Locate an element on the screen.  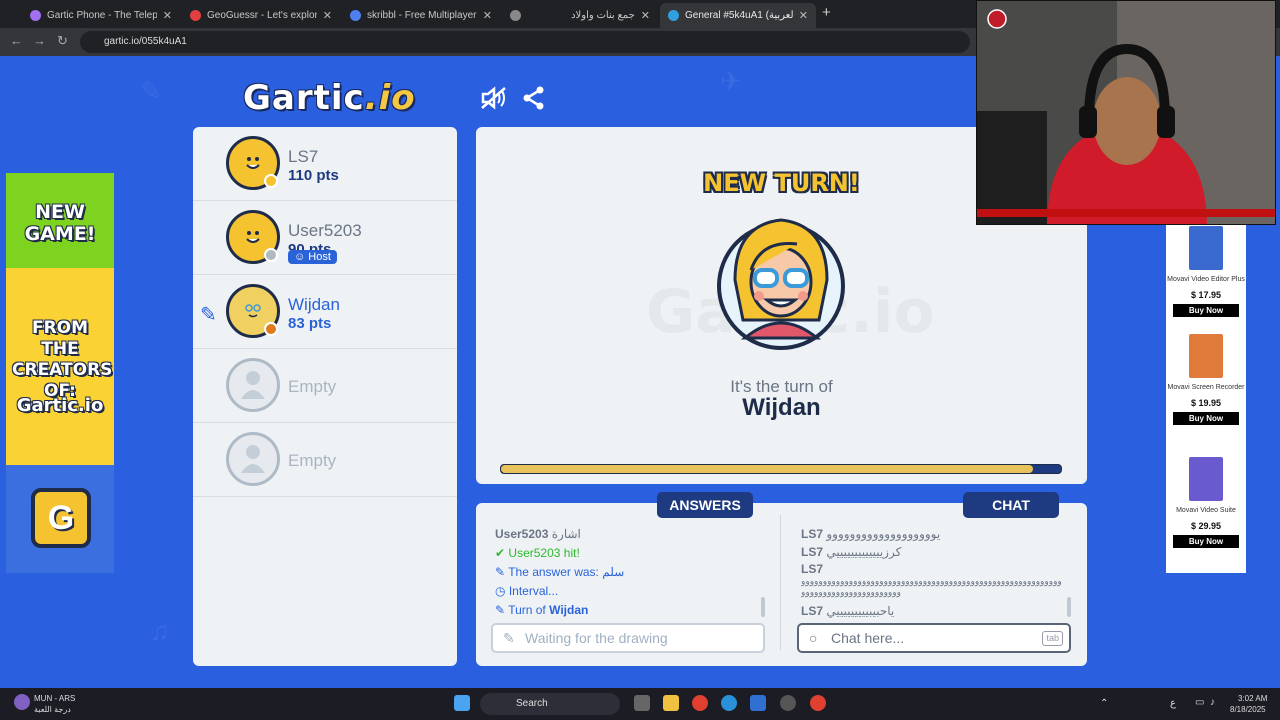
player-row: LS7 110 pts is located at coordinates (325, 164).